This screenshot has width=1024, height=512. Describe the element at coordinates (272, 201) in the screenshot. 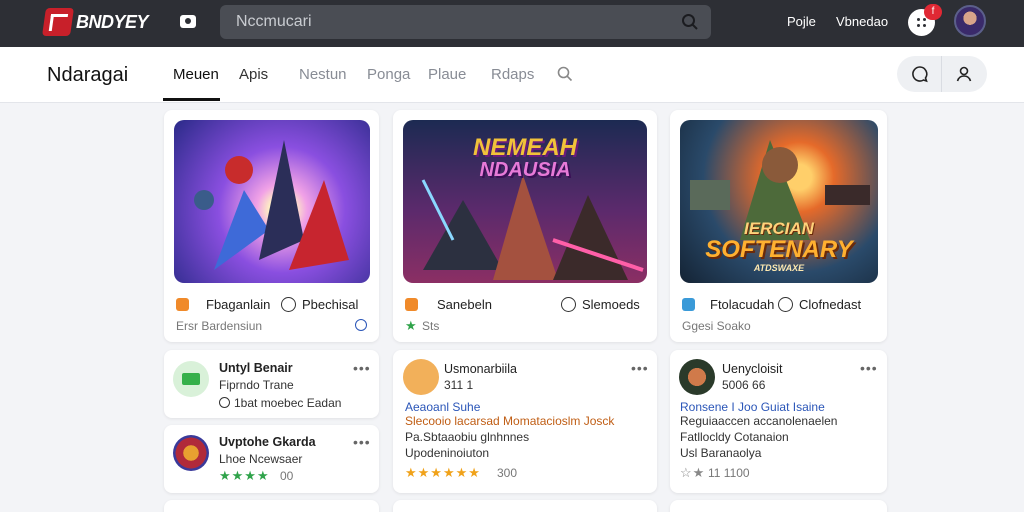

I see `game-card-image` at that location.